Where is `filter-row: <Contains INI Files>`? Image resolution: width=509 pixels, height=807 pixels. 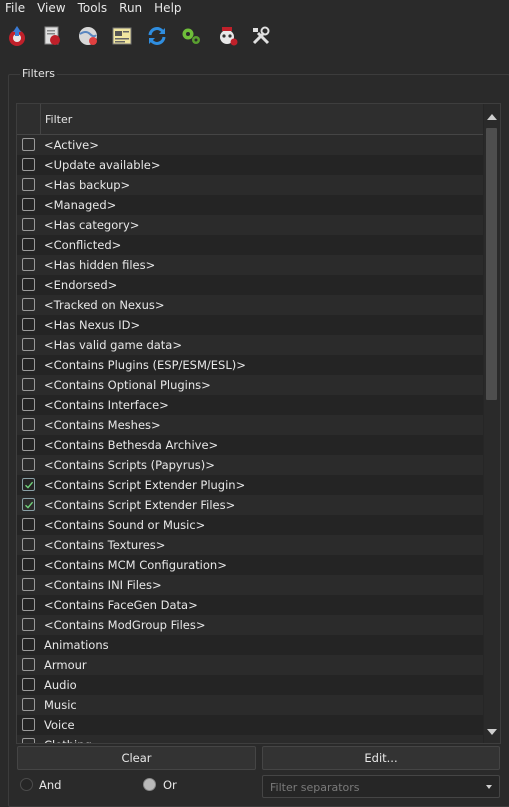 filter-row: <Contains INI Files> is located at coordinates (250, 585).